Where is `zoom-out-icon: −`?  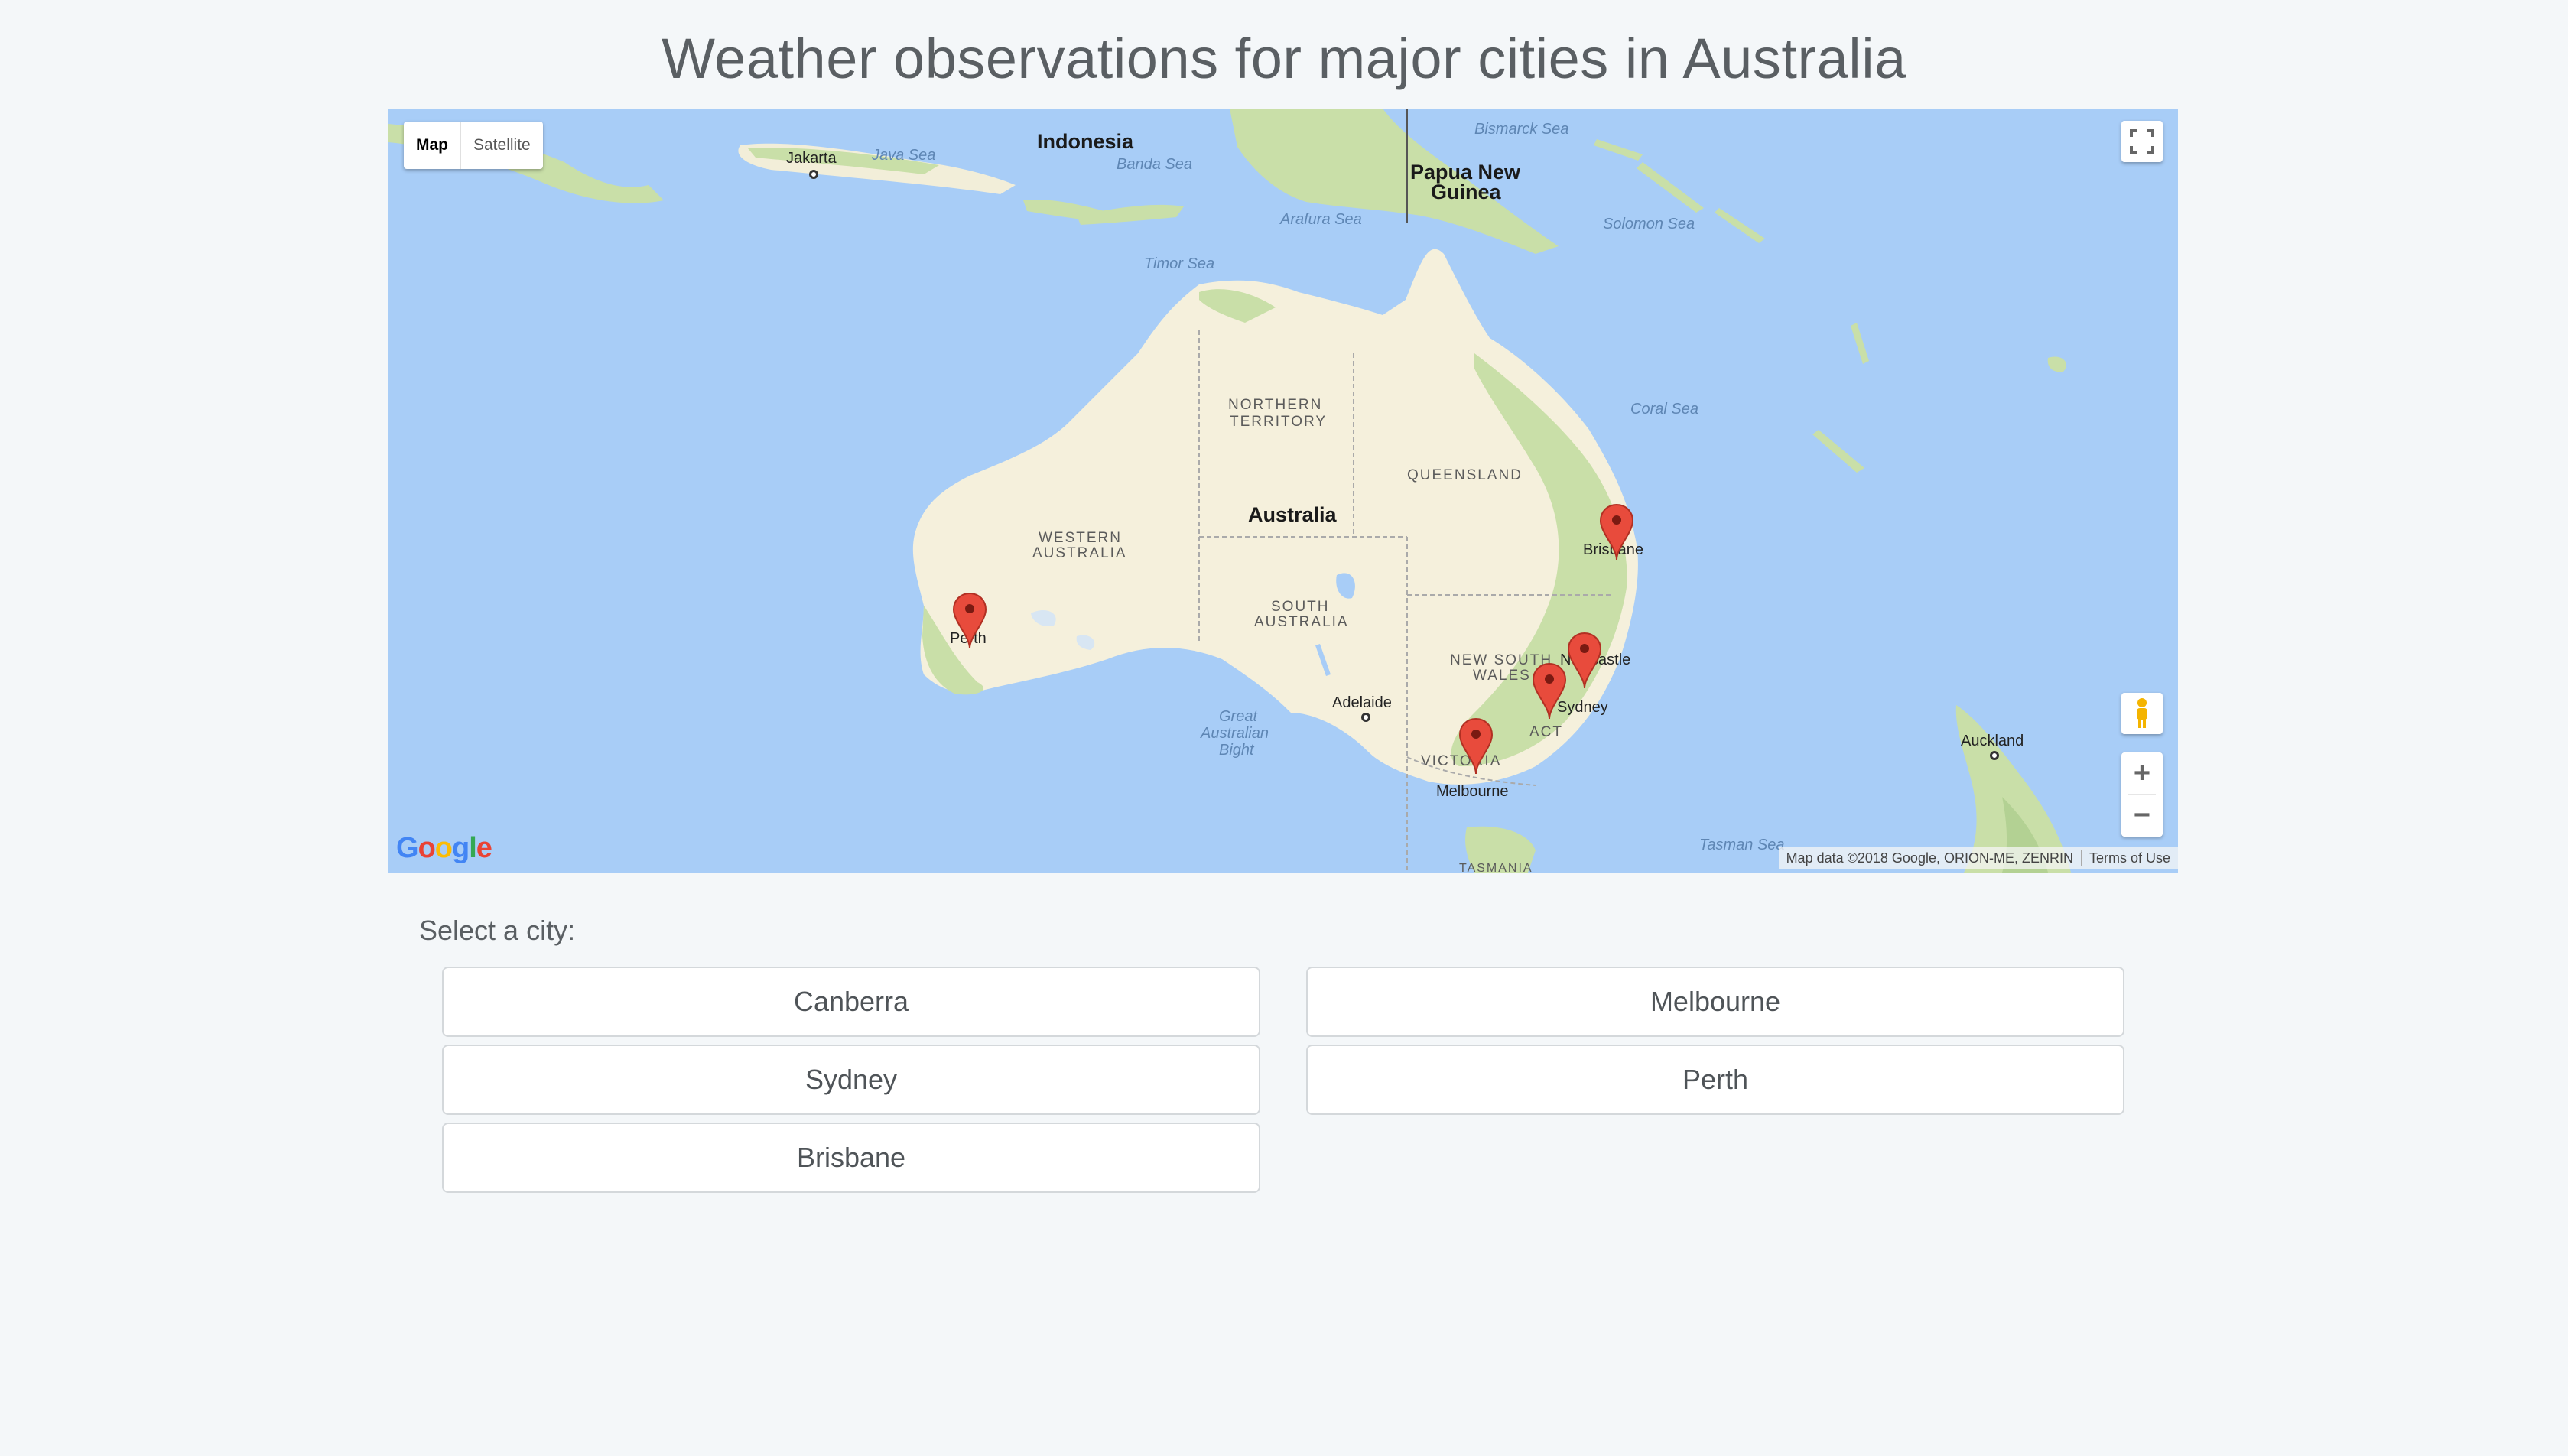
zoom-out-icon: − is located at coordinates (2142, 814).